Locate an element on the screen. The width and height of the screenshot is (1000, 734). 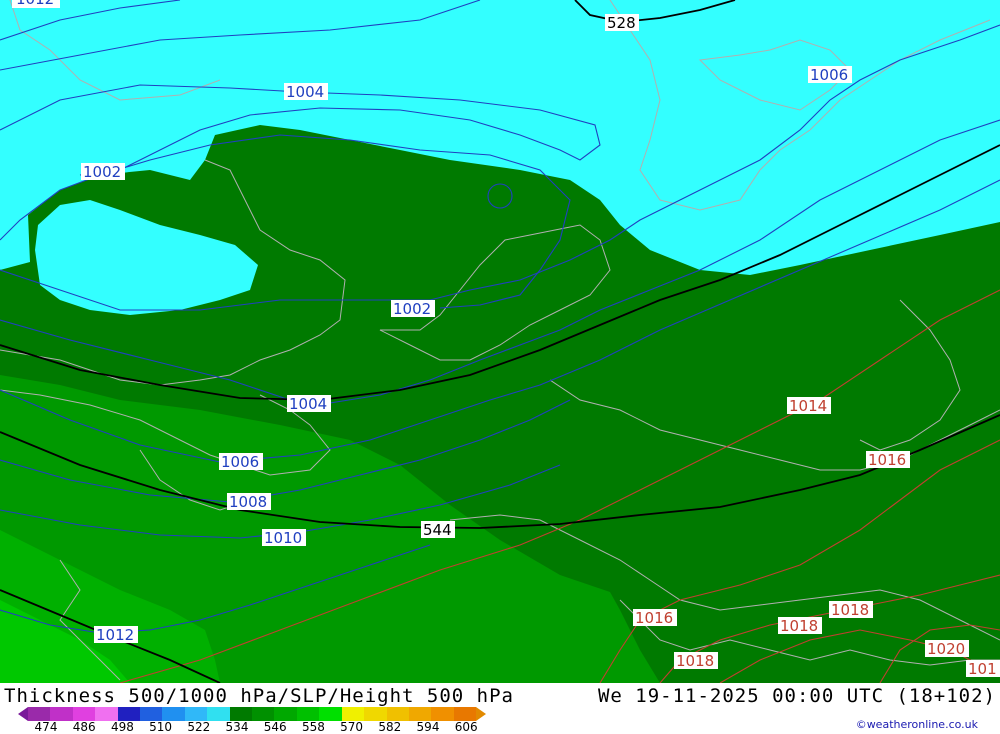
scale-tick-label: 546 is located at coordinates (275, 727).